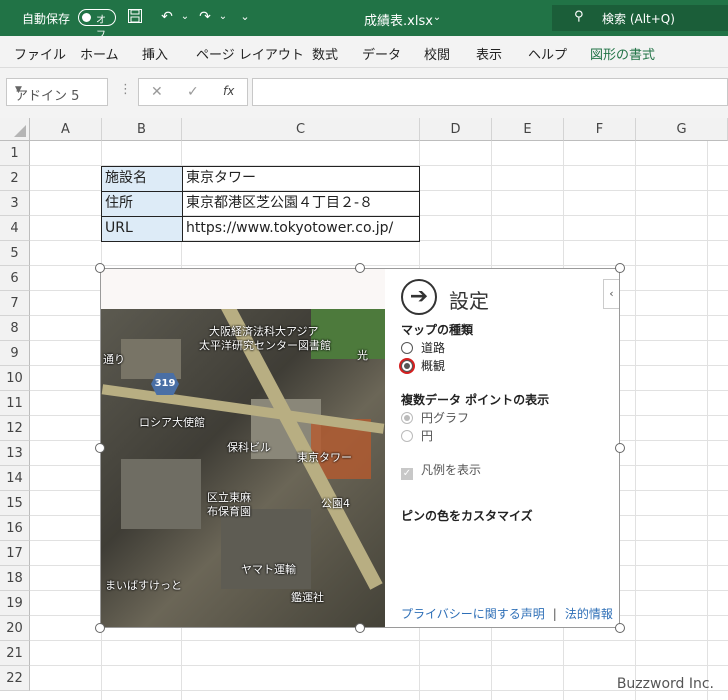  I want to click on table-cell-value: 東京タワー, so click(301, 179).